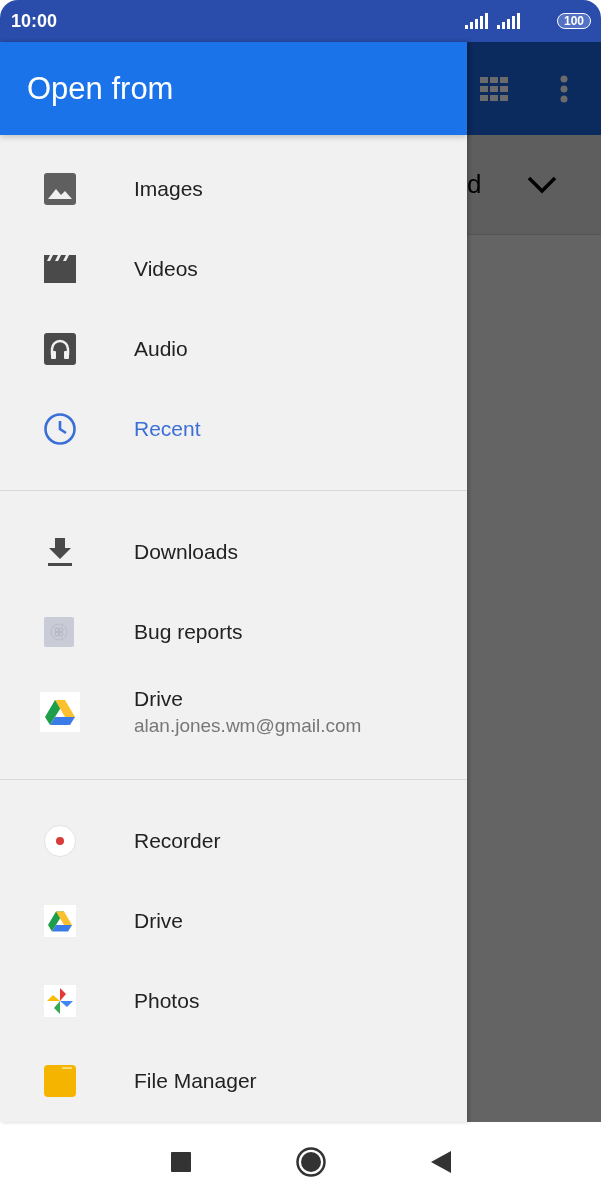 Image resolution: width=601 pixels, height=1202 pixels. I want to click on back-button, so click(440, 1162).